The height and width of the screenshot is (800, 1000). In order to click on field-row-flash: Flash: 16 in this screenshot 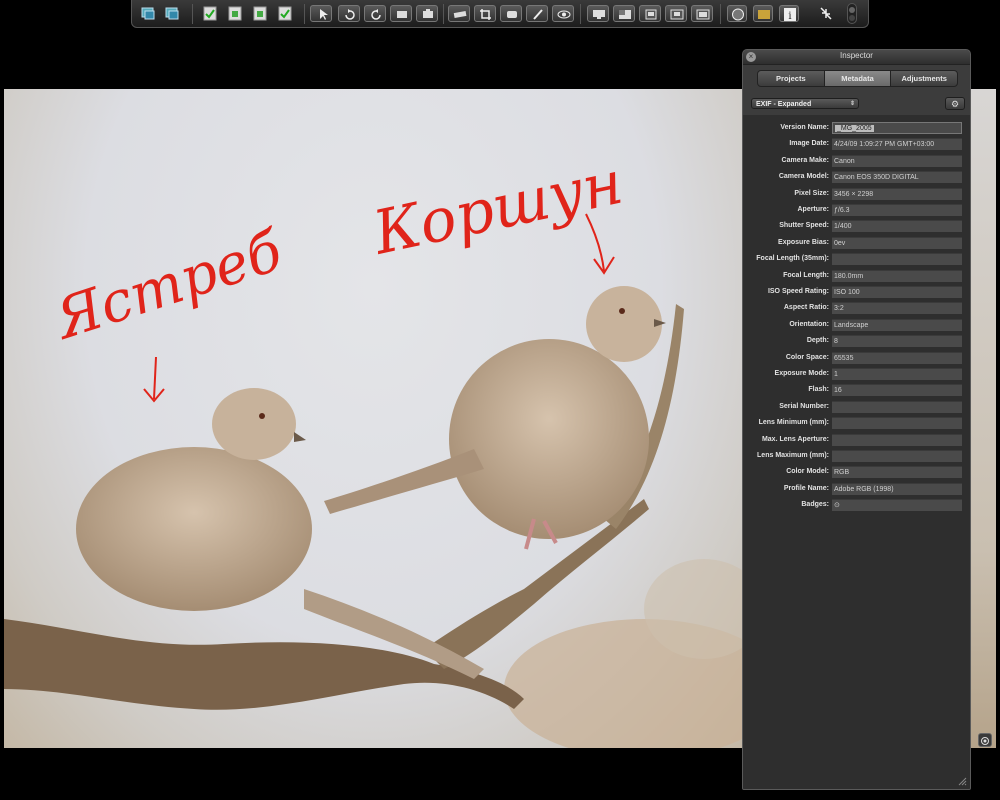, I will do `click(856, 390)`.